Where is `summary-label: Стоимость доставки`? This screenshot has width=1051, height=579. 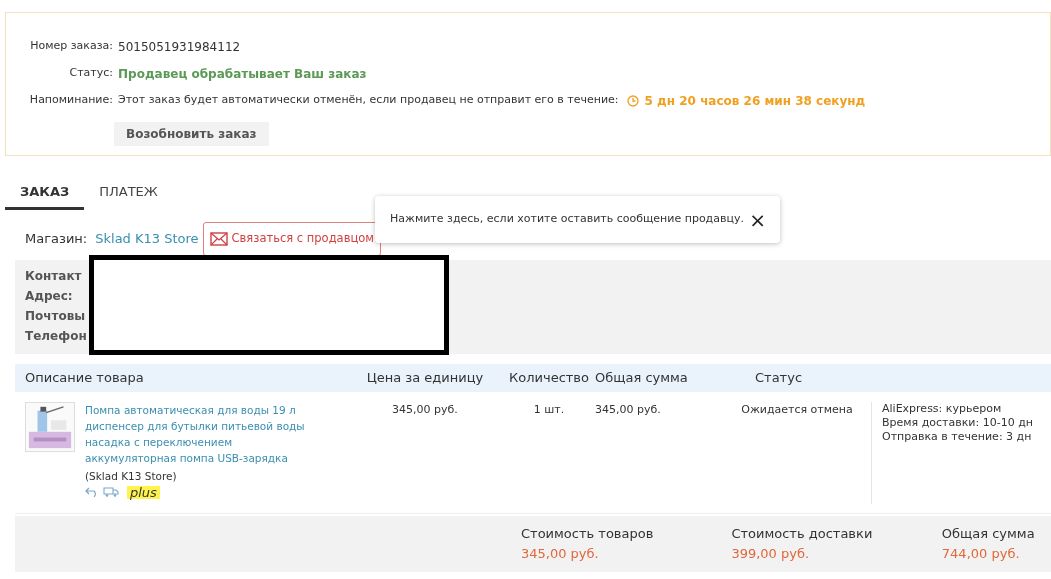 summary-label: Стоимость доставки is located at coordinates (802, 534).